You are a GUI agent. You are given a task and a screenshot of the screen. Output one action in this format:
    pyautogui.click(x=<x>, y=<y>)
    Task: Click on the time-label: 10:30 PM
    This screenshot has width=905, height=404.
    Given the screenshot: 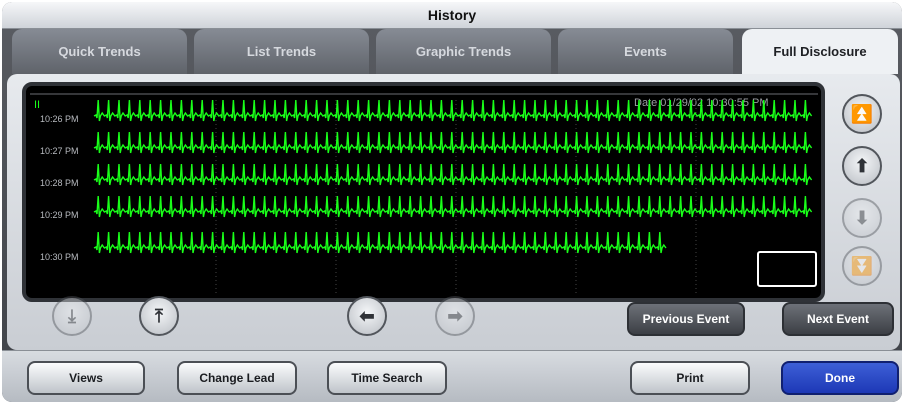 What is the action you would take?
    pyautogui.click(x=59, y=257)
    